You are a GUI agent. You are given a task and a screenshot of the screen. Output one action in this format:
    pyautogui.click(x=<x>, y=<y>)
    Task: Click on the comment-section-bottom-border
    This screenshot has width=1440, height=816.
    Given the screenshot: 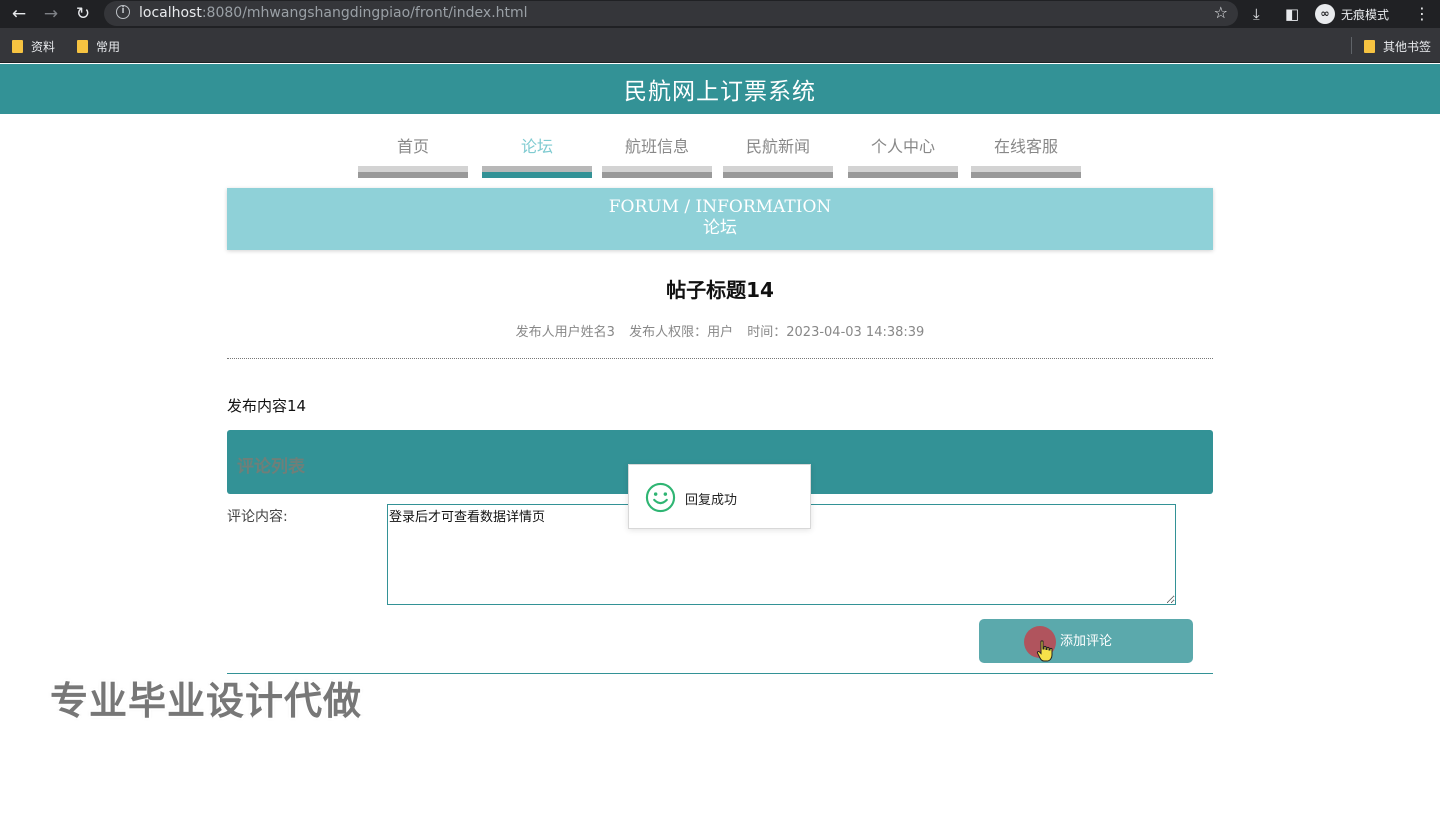 What is the action you would take?
    pyautogui.click(x=720, y=673)
    